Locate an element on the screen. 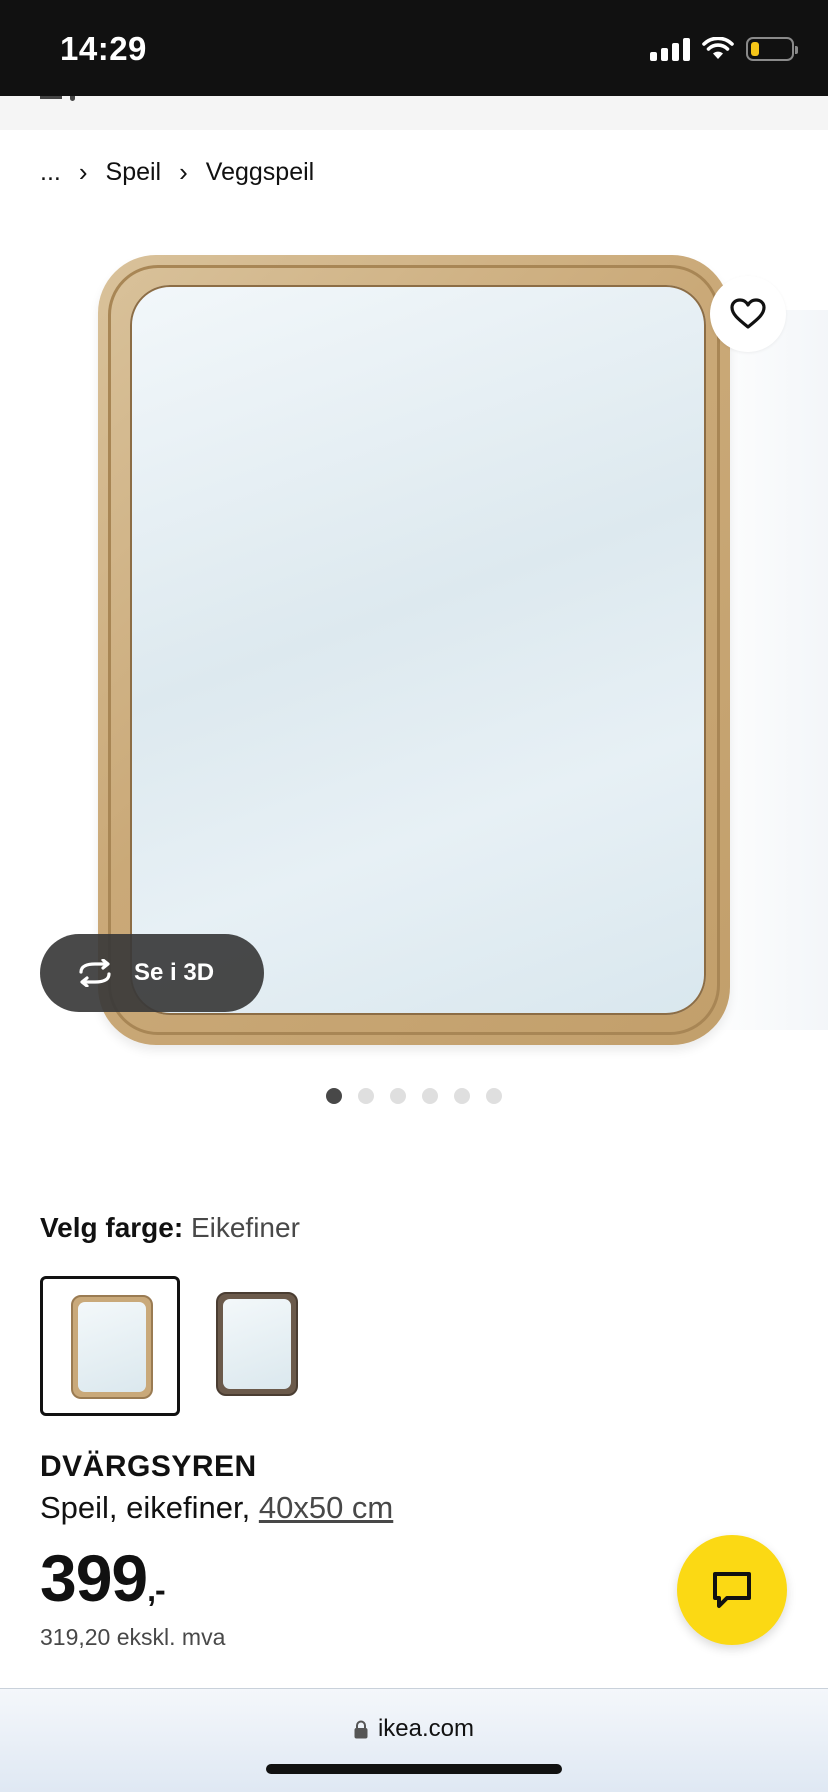 The width and height of the screenshot is (828, 1792). image-pager is located at coordinates (414, 1096).